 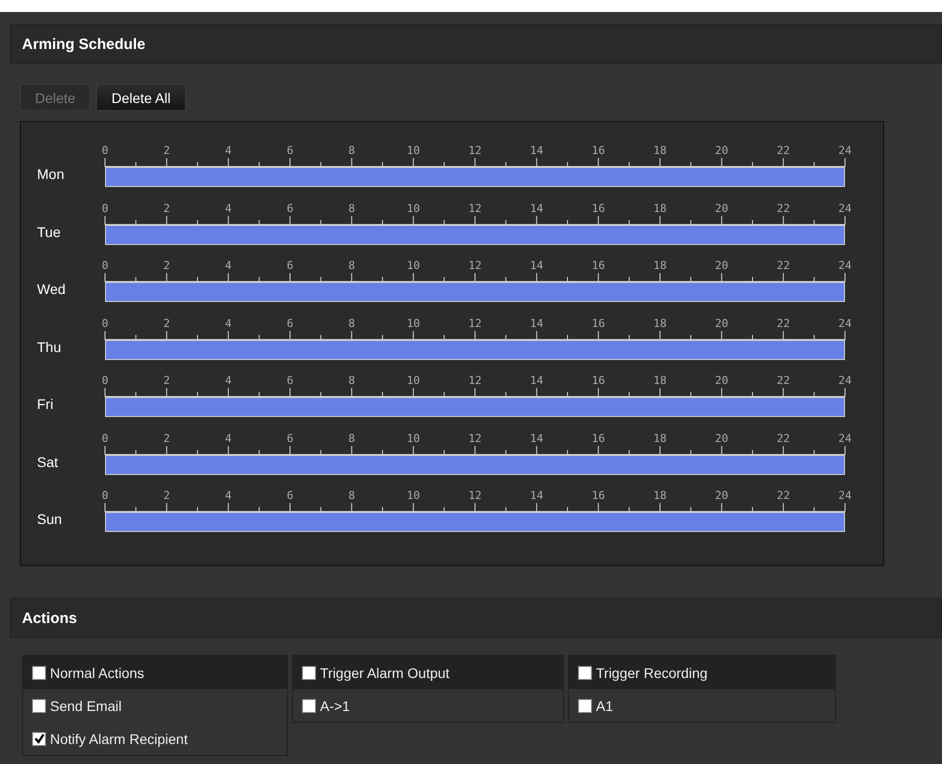 What do you see at coordinates (141, 97) in the screenshot?
I see `delete-all-button: Delete All` at bounding box center [141, 97].